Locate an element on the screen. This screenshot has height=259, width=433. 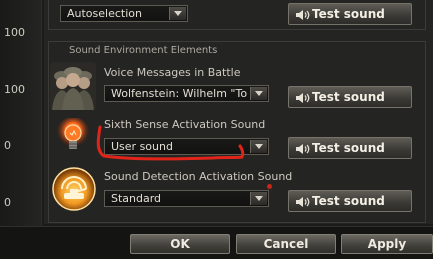
ok-button: OK is located at coordinates (180, 244).